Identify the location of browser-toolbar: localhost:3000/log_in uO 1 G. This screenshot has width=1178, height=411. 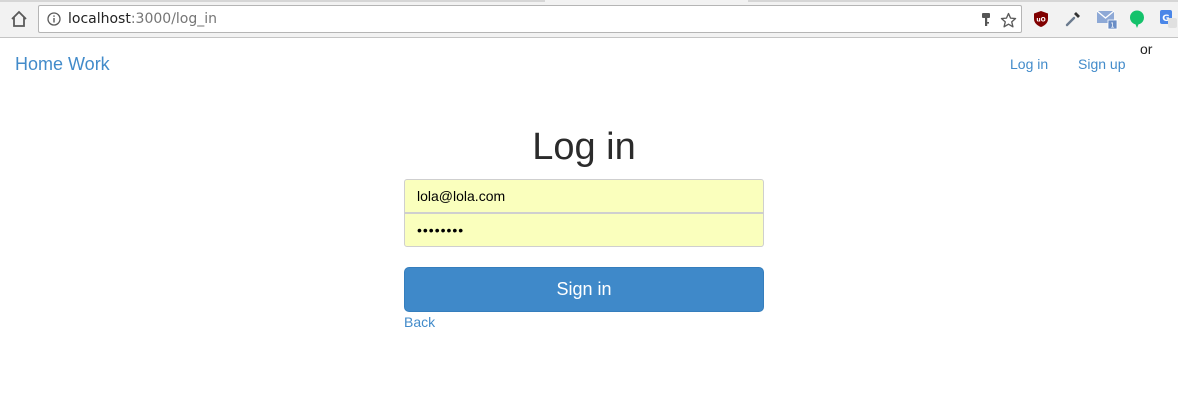
(589, 19).